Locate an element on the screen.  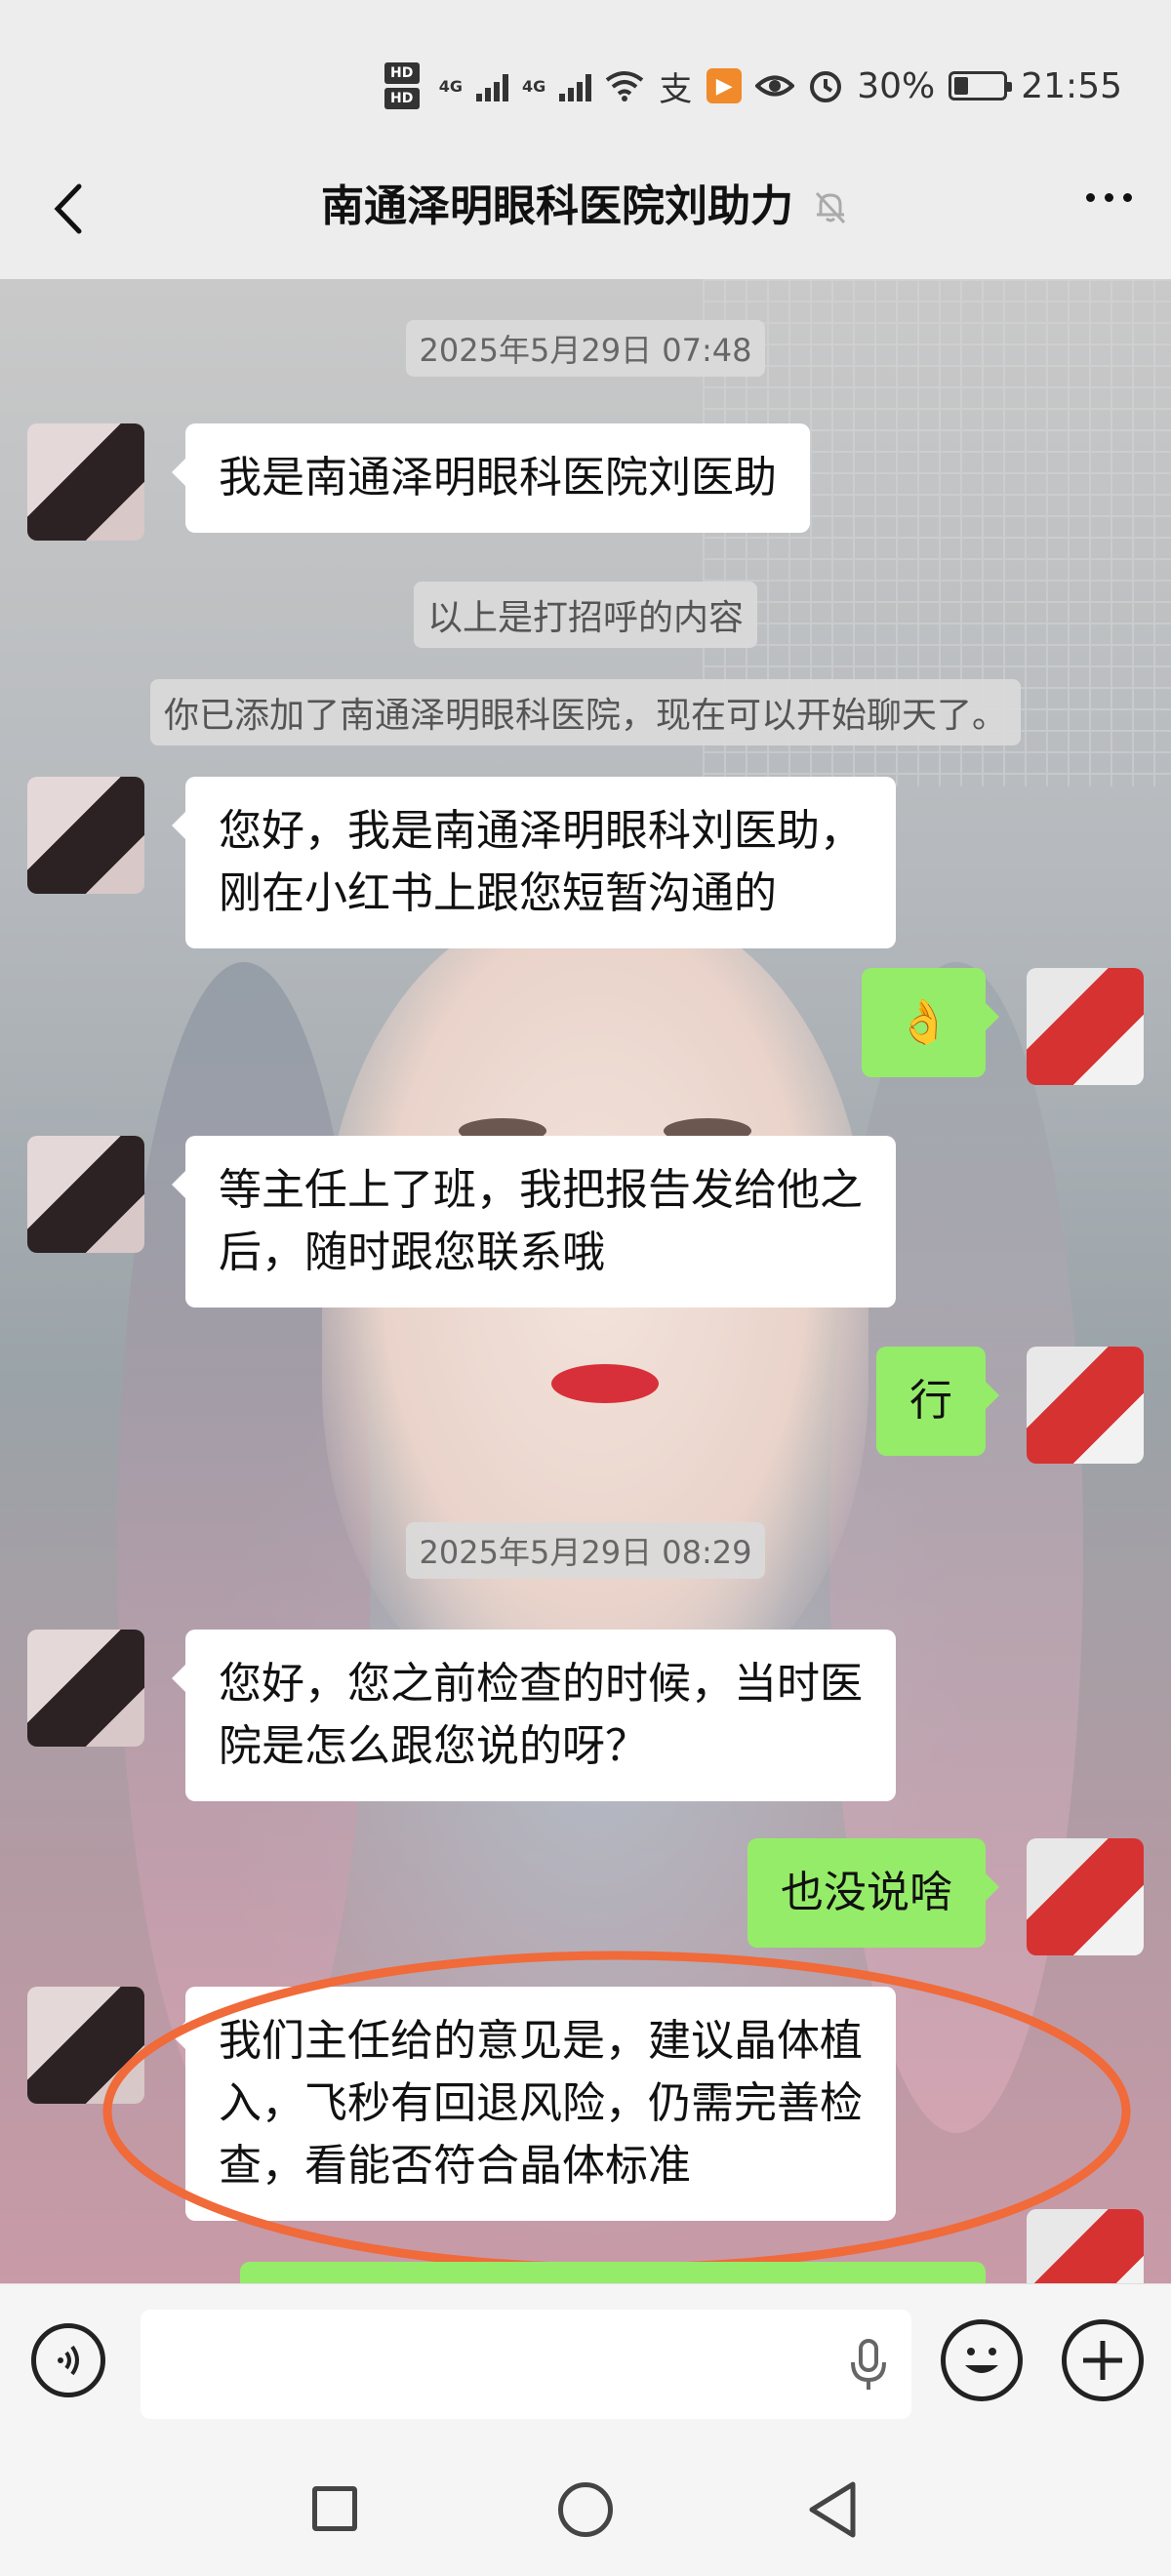
message-bubble-incoming: 您好，您之前检查的时候，当时医 院是怎么跟您说的呀？ is located at coordinates (534, 1715).